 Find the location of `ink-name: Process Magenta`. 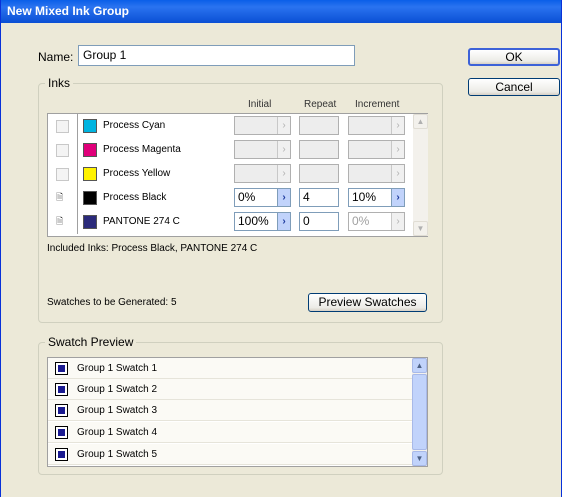

ink-name: Process Magenta is located at coordinates (142, 149).